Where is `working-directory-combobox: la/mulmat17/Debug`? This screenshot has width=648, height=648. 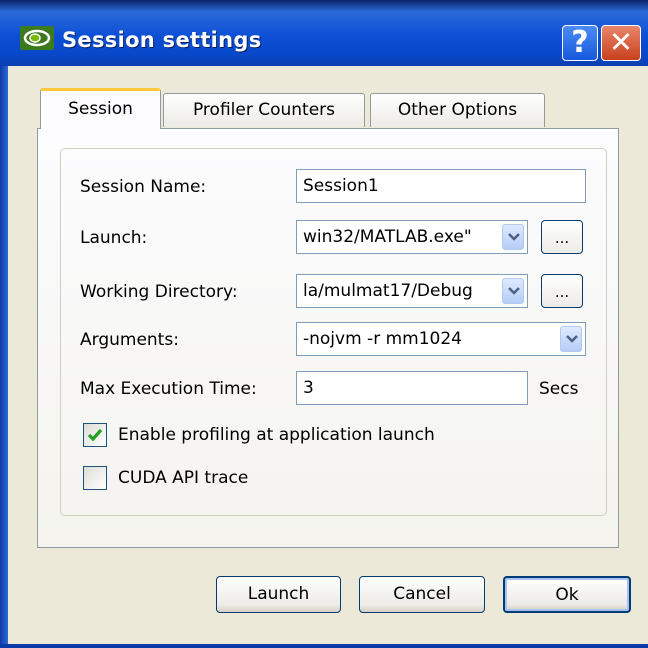
working-directory-combobox: la/mulmat17/Debug is located at coordinates (412, 291).